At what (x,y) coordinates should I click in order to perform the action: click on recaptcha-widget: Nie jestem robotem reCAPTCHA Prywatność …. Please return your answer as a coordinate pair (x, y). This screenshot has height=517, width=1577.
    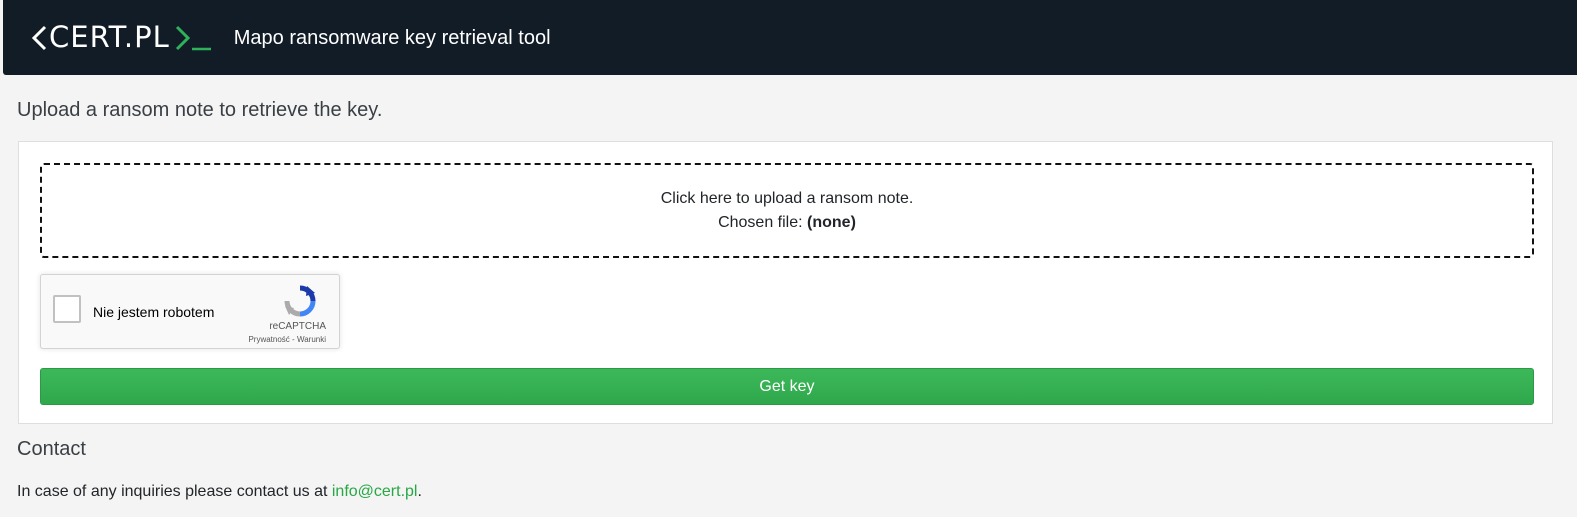
    Looking at the image, I should click on (190, 311).